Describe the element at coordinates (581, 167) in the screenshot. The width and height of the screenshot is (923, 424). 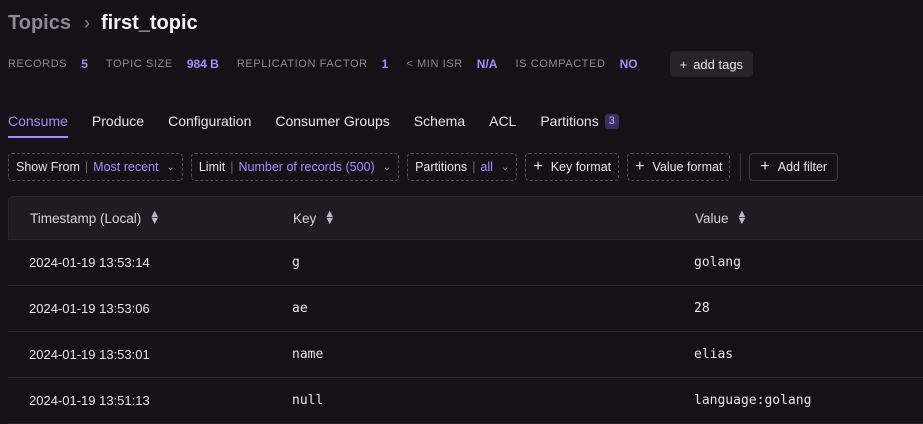
I see `key-format-label: Key format` at that location.